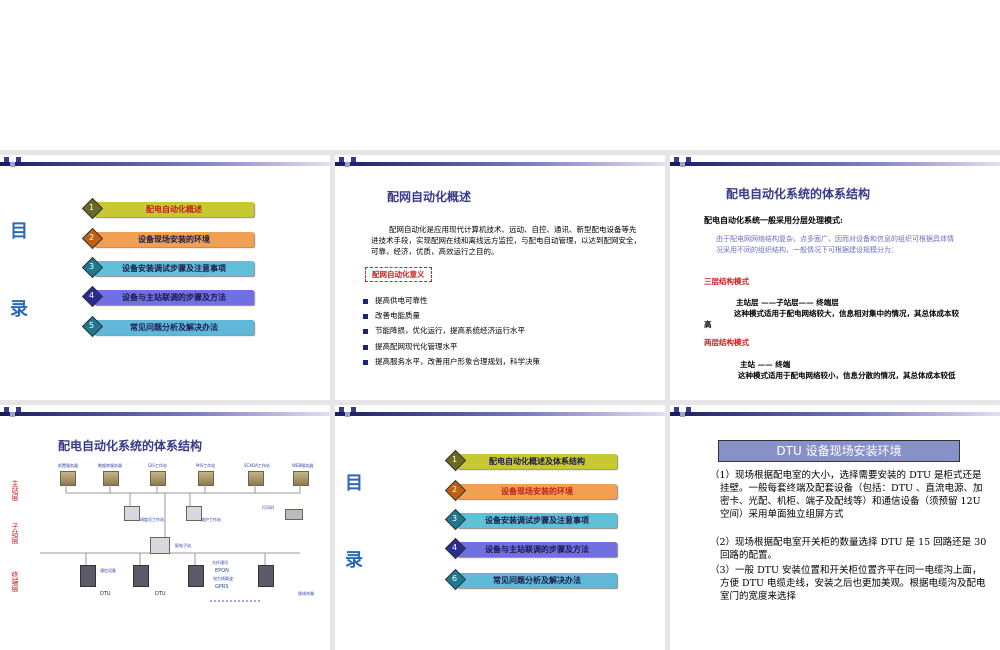  I want to click on terminal-label: 电力线载波, so click(223, 578).